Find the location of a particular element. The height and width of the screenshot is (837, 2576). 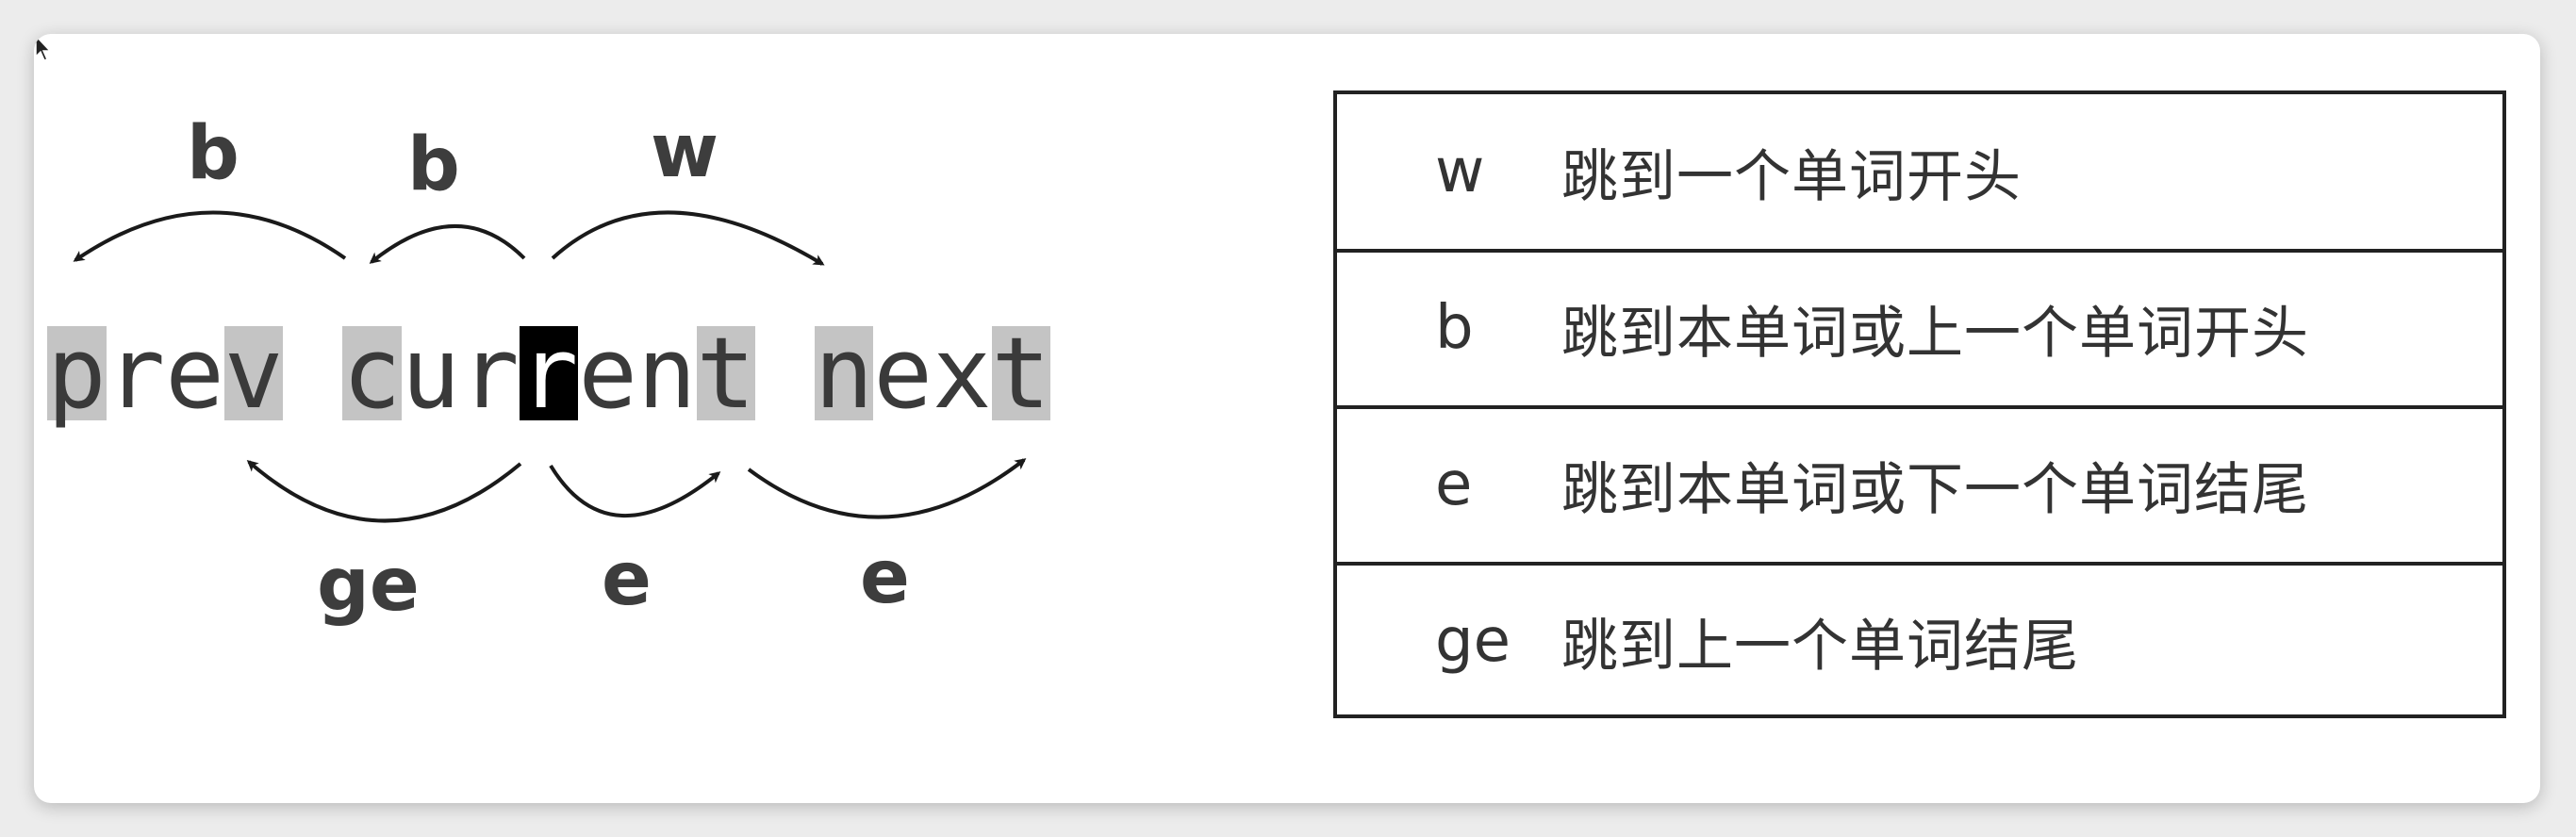

top-label-b-2: b is located at coordinates (433, 165).